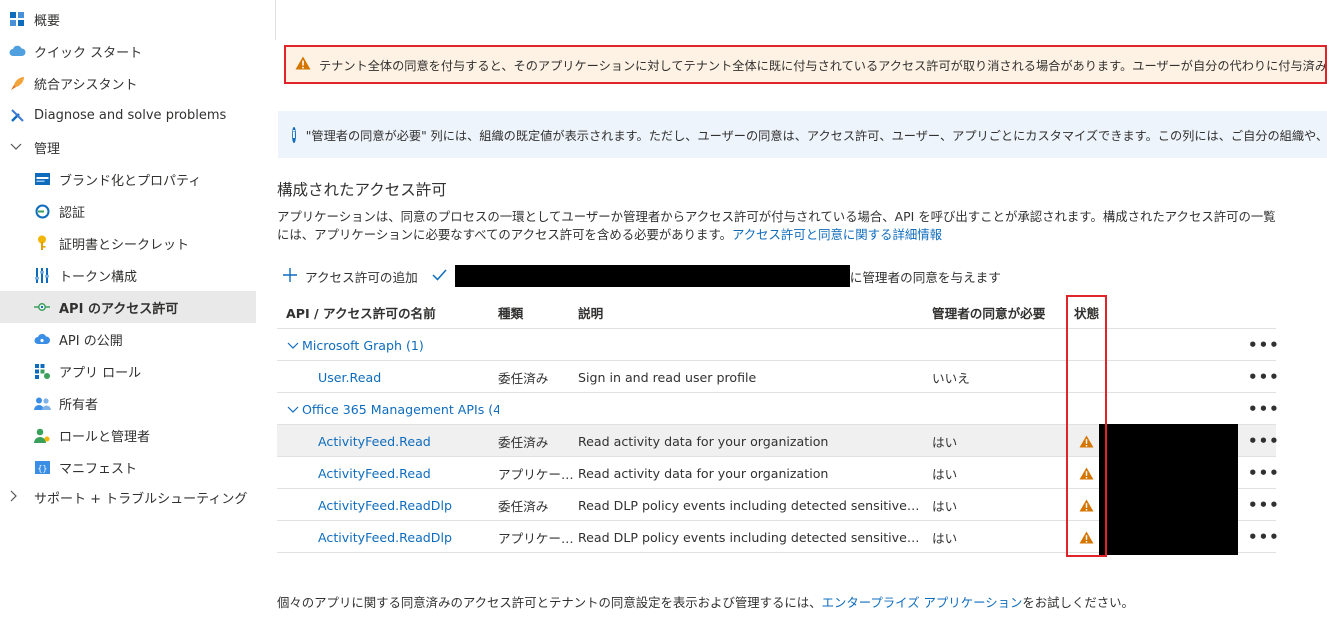 This screenshot has width=1327, height=621. What do you see at coordinates (42, 179) in the screenshot?
I see `branding-icon` at bounding box center [42, 179].